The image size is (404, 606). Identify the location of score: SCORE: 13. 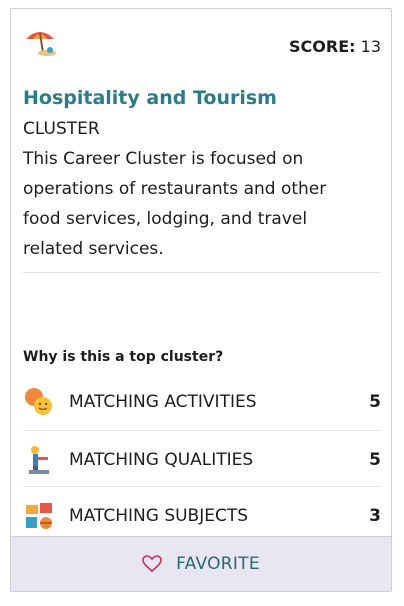
(335, 46).